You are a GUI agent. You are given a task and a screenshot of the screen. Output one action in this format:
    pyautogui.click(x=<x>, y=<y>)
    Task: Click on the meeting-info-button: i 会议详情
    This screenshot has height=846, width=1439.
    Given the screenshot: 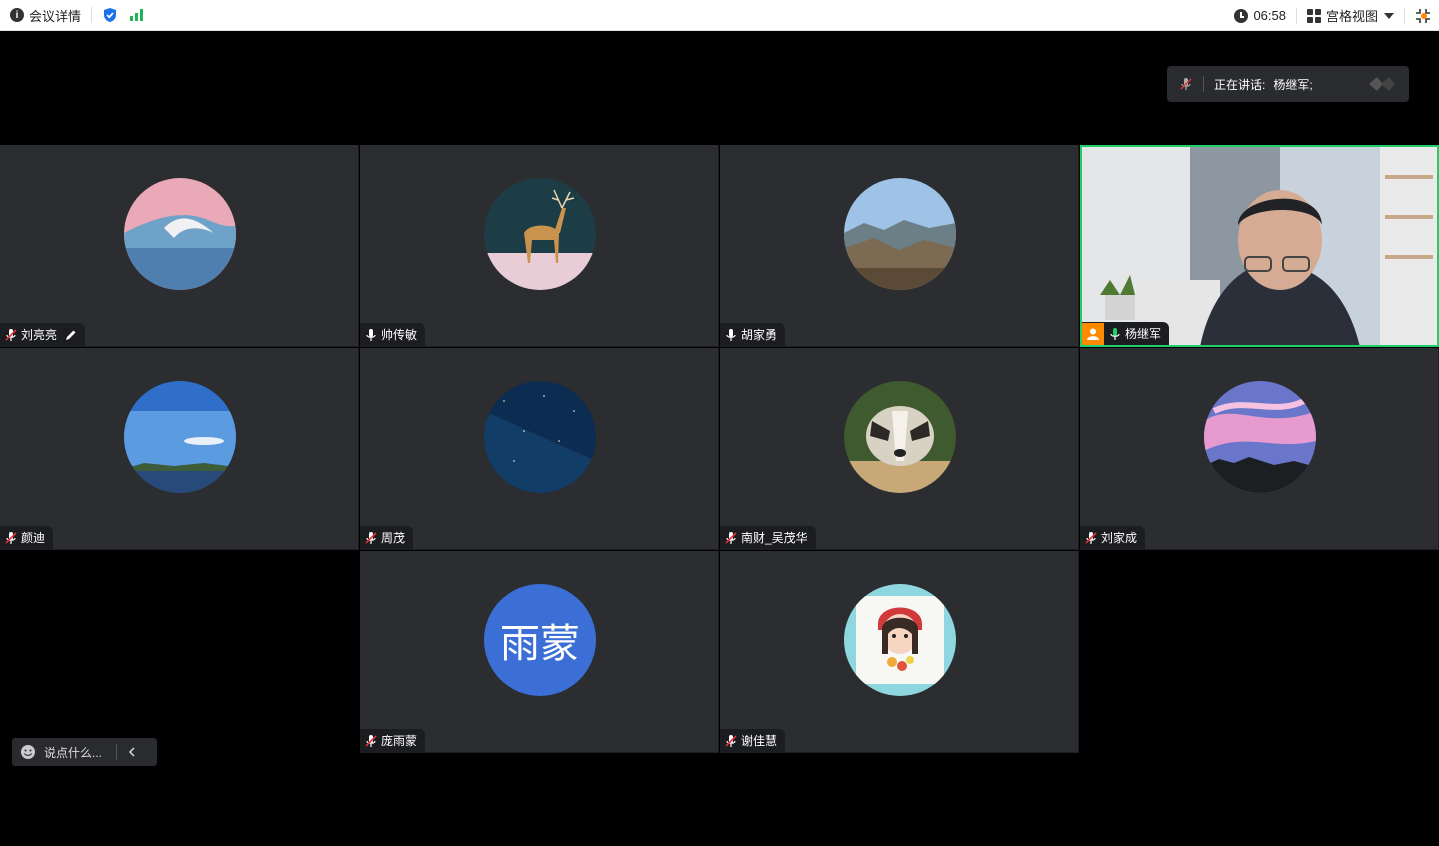 What is the action you would take?
    pyautogui.click(x=72, y=15)
    